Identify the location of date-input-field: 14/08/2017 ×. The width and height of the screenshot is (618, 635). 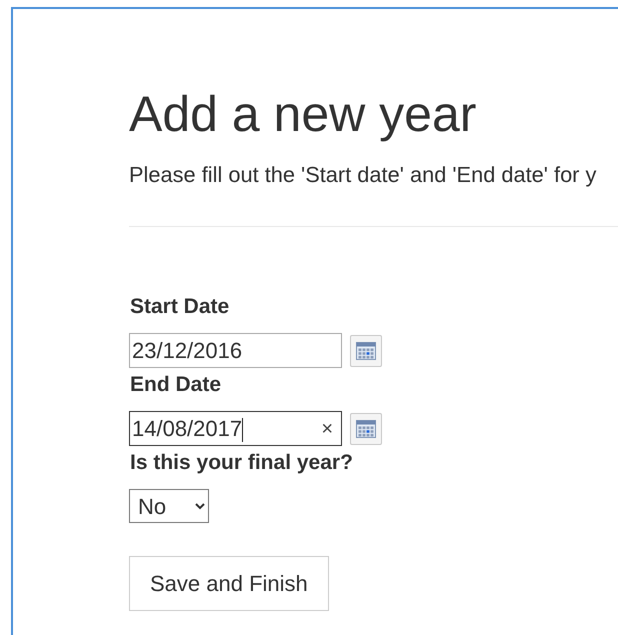
(235, 428).